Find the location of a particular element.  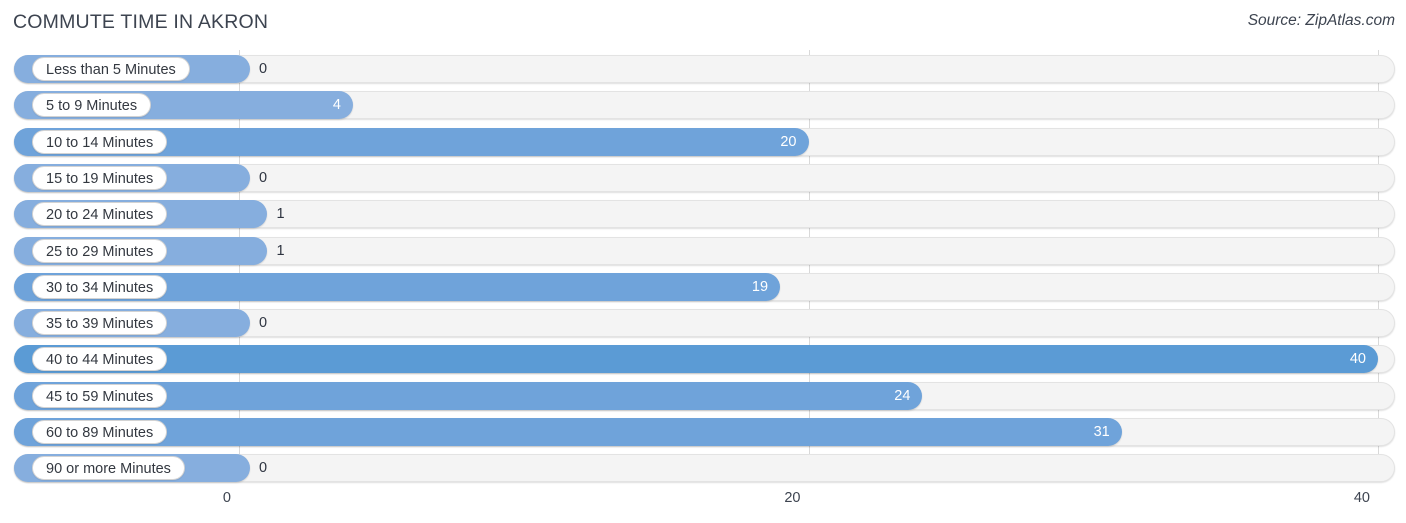

source-attribution: Source: ZipAtlas.com is located at coordinates (1321, 20).